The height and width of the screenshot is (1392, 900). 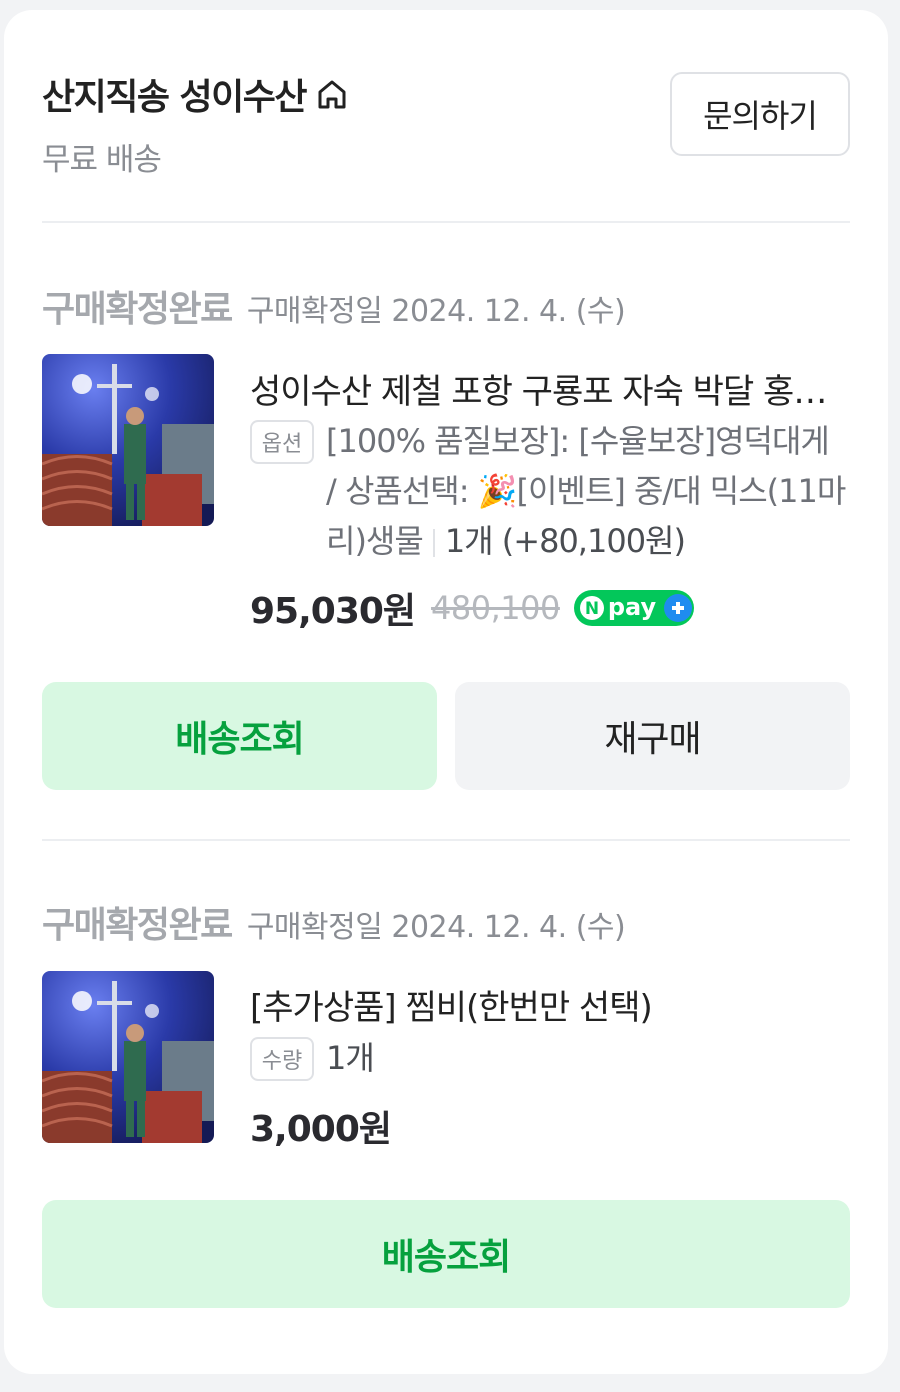 I want to click on product-title: [추가상품] 찜비(한번만 선택), so click(x=545, y=1004).